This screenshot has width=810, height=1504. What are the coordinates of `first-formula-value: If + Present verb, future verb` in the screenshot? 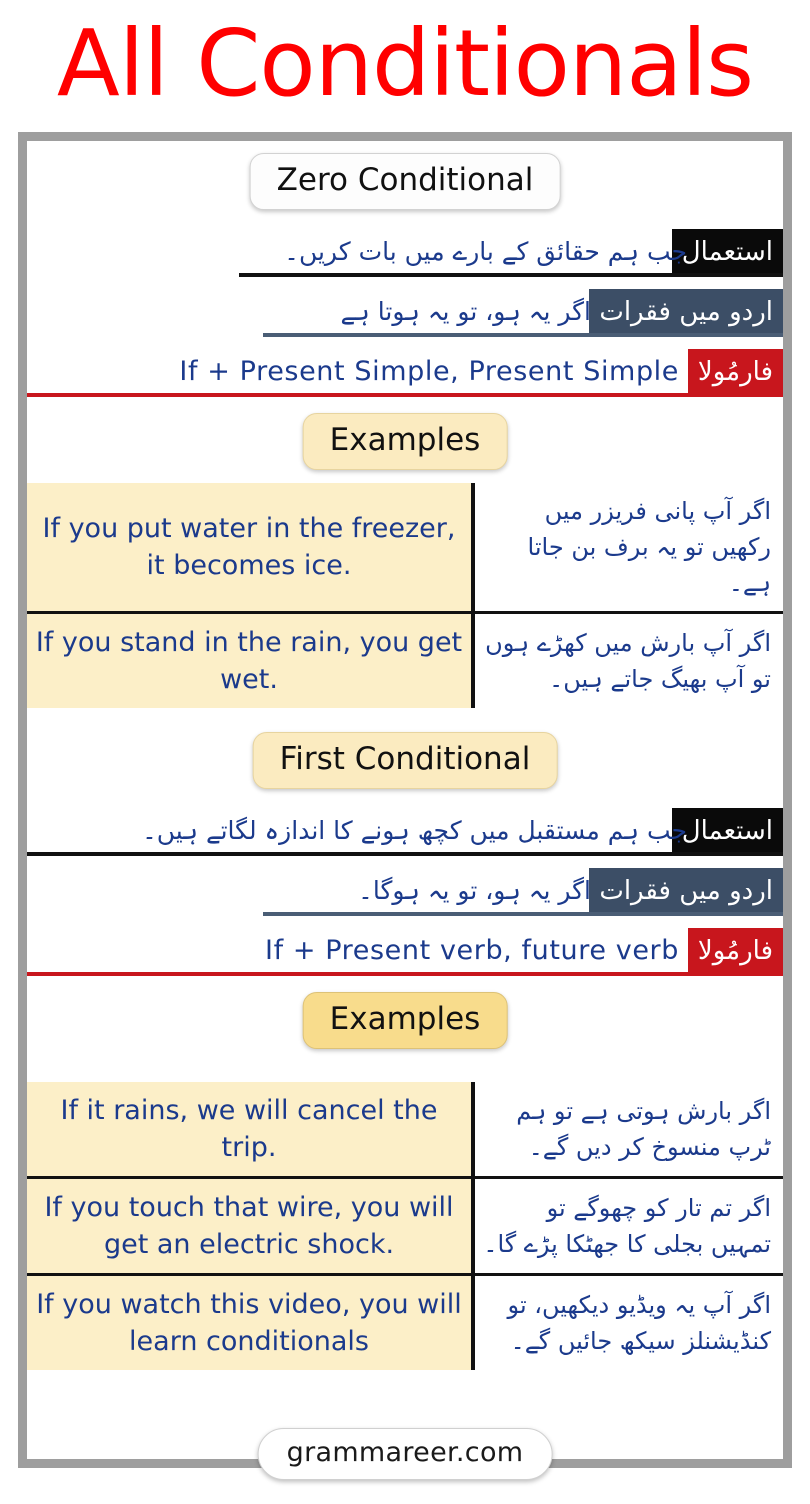 It's located at (472, 950).